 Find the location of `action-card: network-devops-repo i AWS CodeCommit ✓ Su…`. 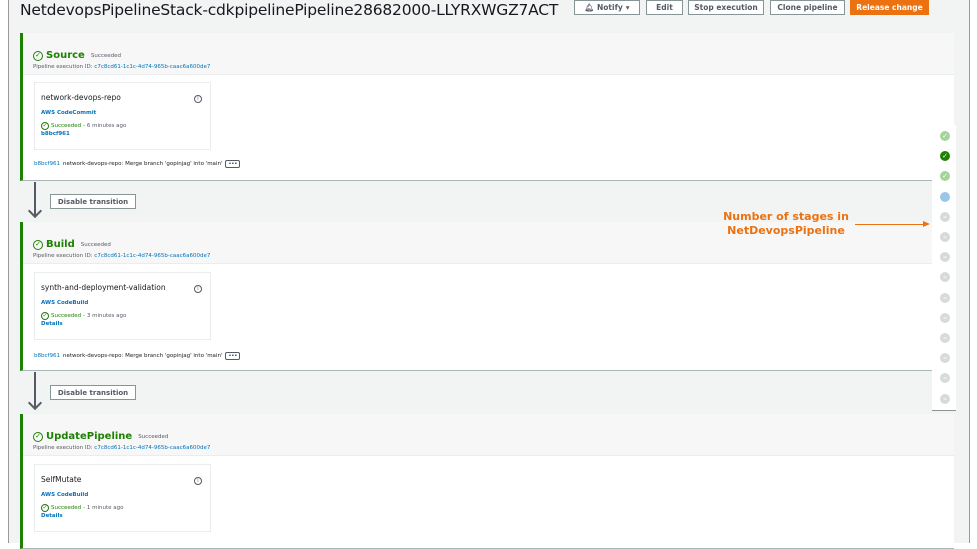

action-card: network-devops-repo i AWS CodeCommit ✓ Su… is located at coordinates (122, 116).